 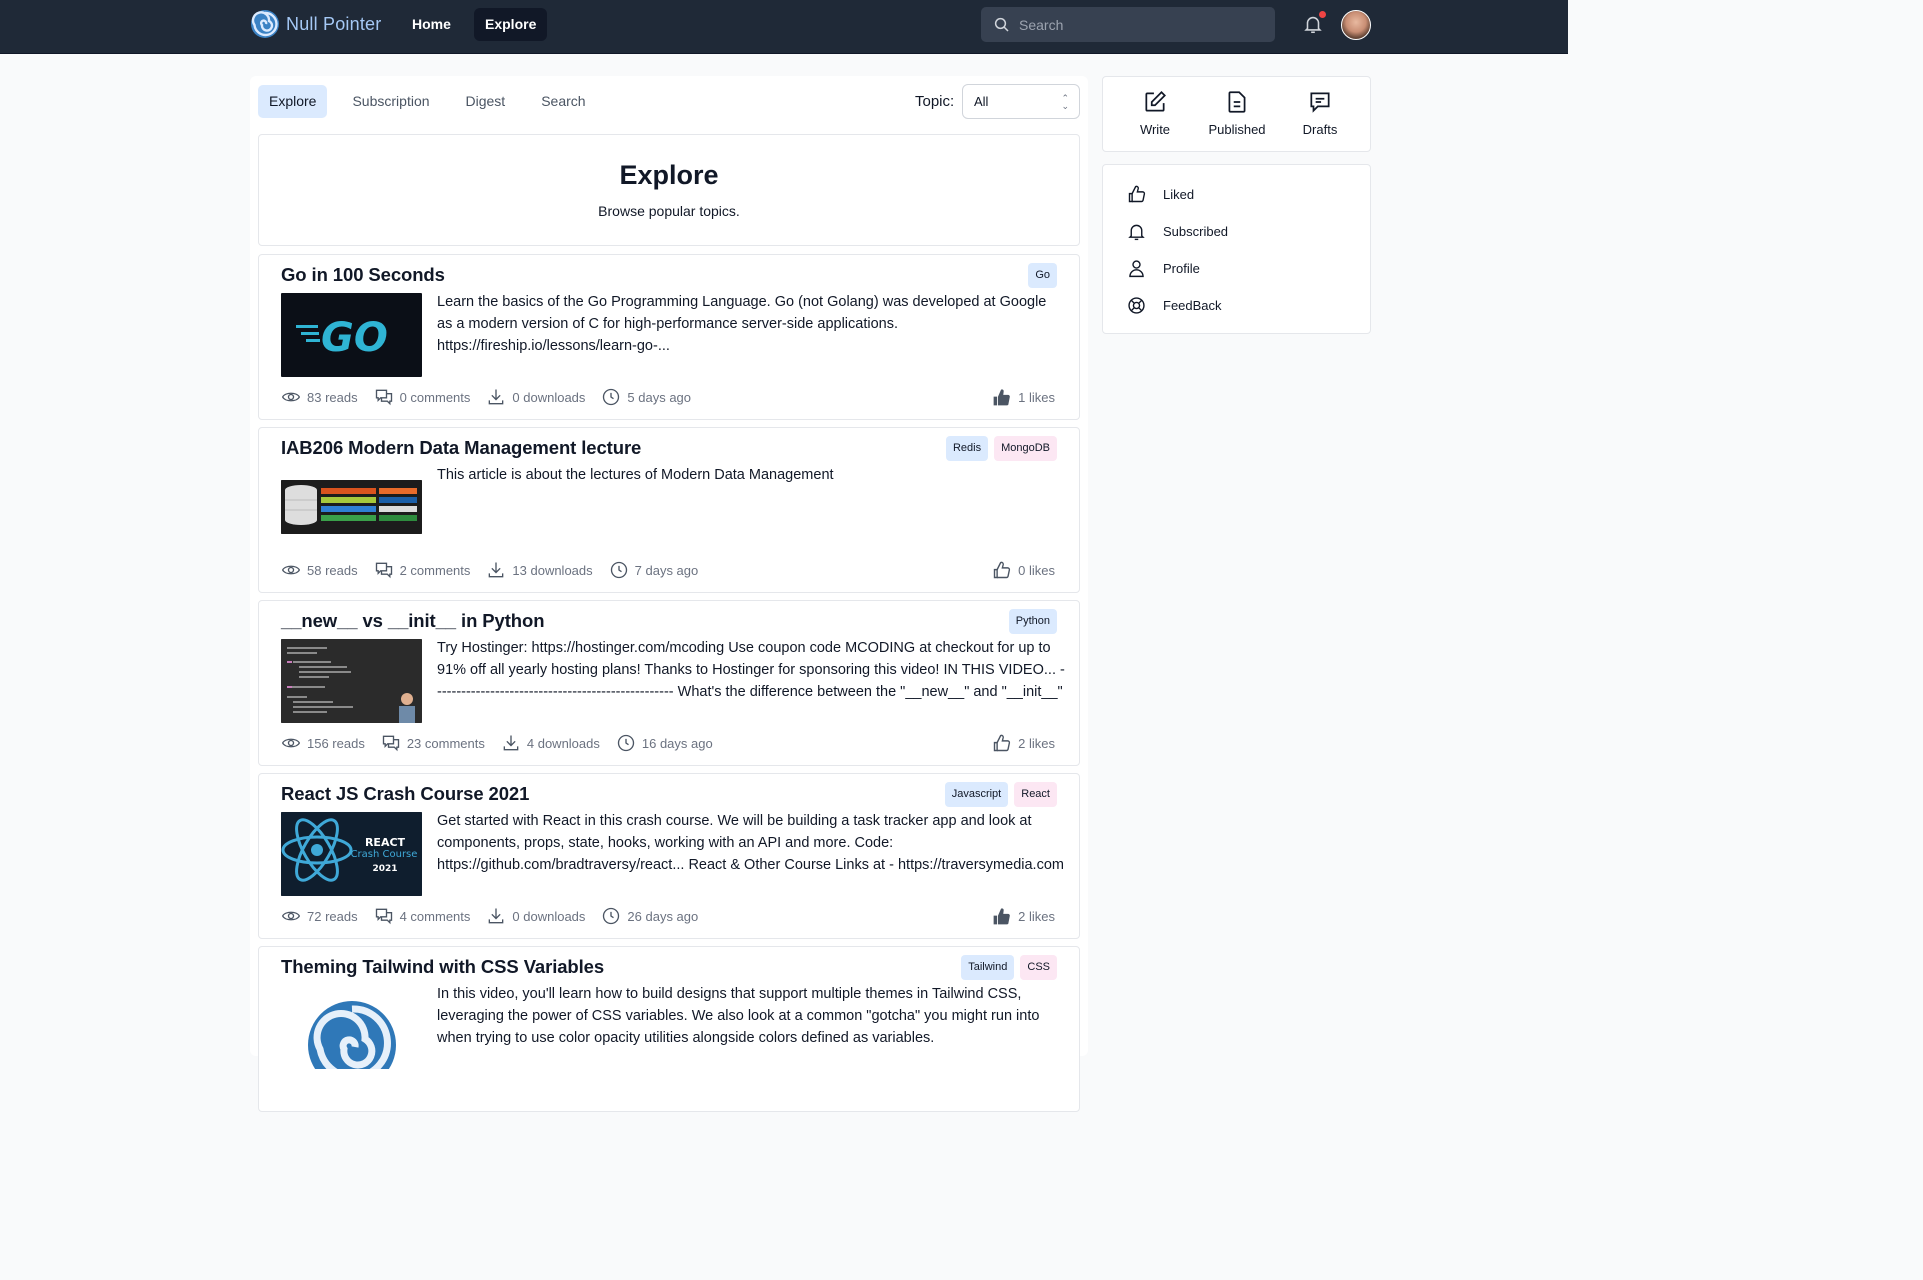 I want to click on notification-dot, so click(x=1322, y=14).